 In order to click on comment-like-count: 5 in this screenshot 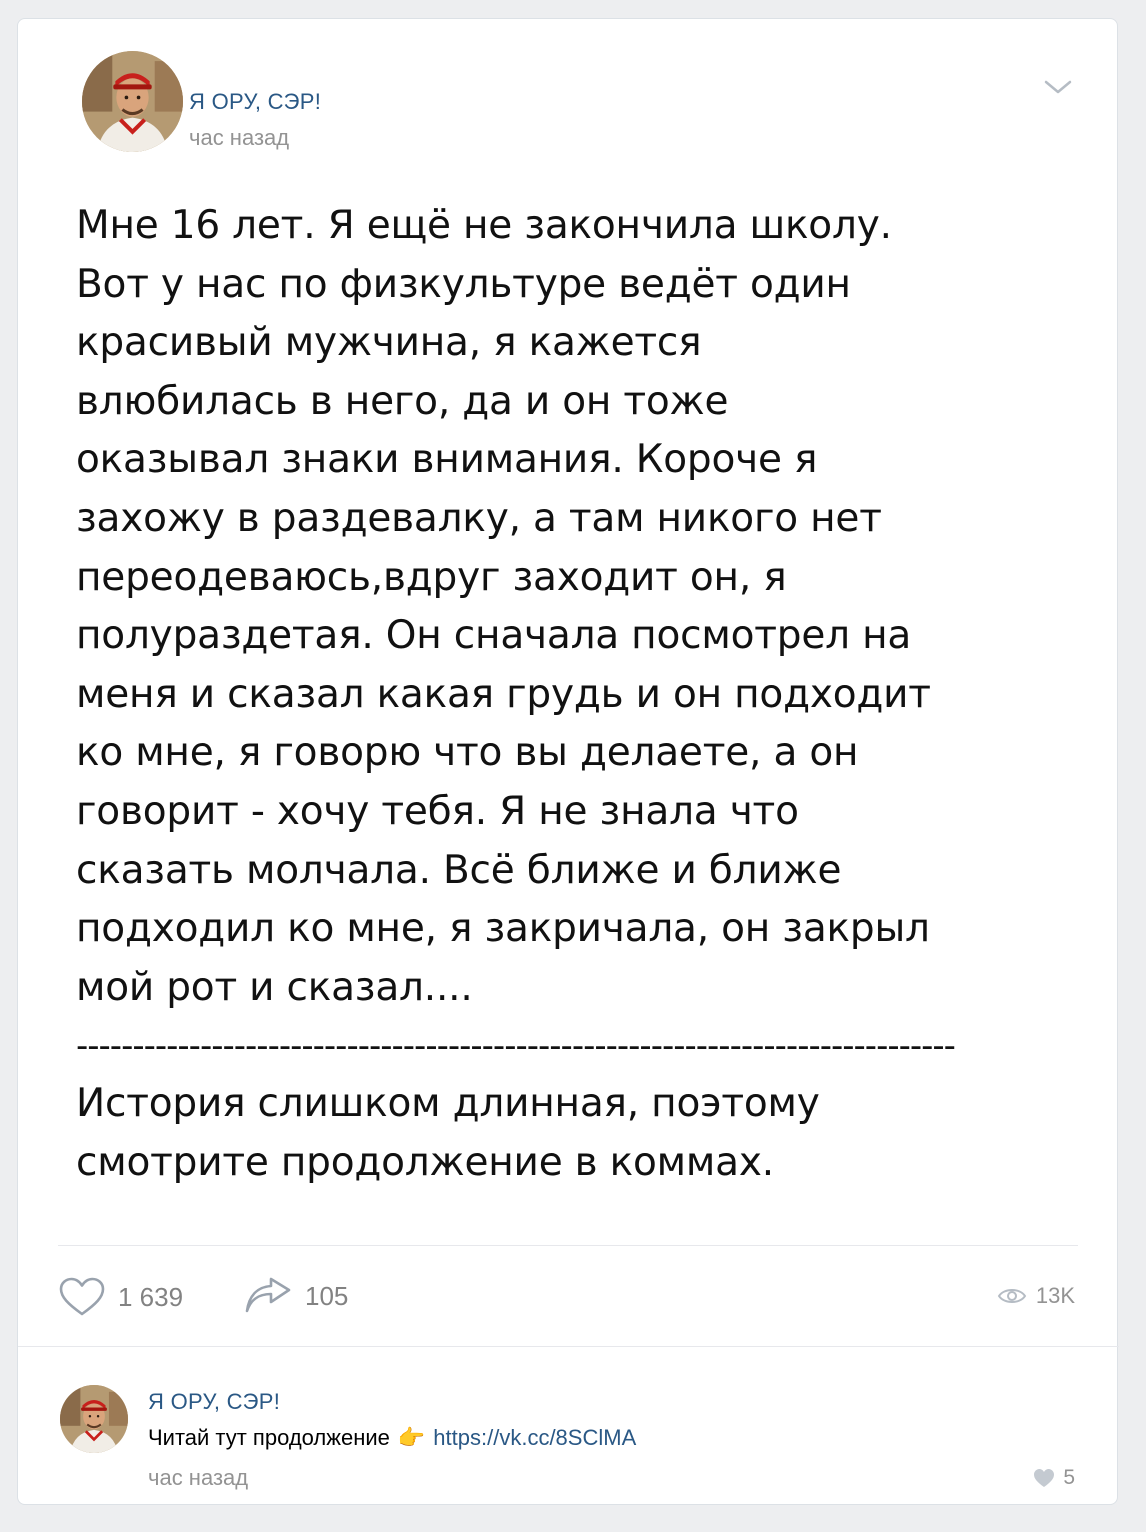, I will do `click(1069, 1477)`.